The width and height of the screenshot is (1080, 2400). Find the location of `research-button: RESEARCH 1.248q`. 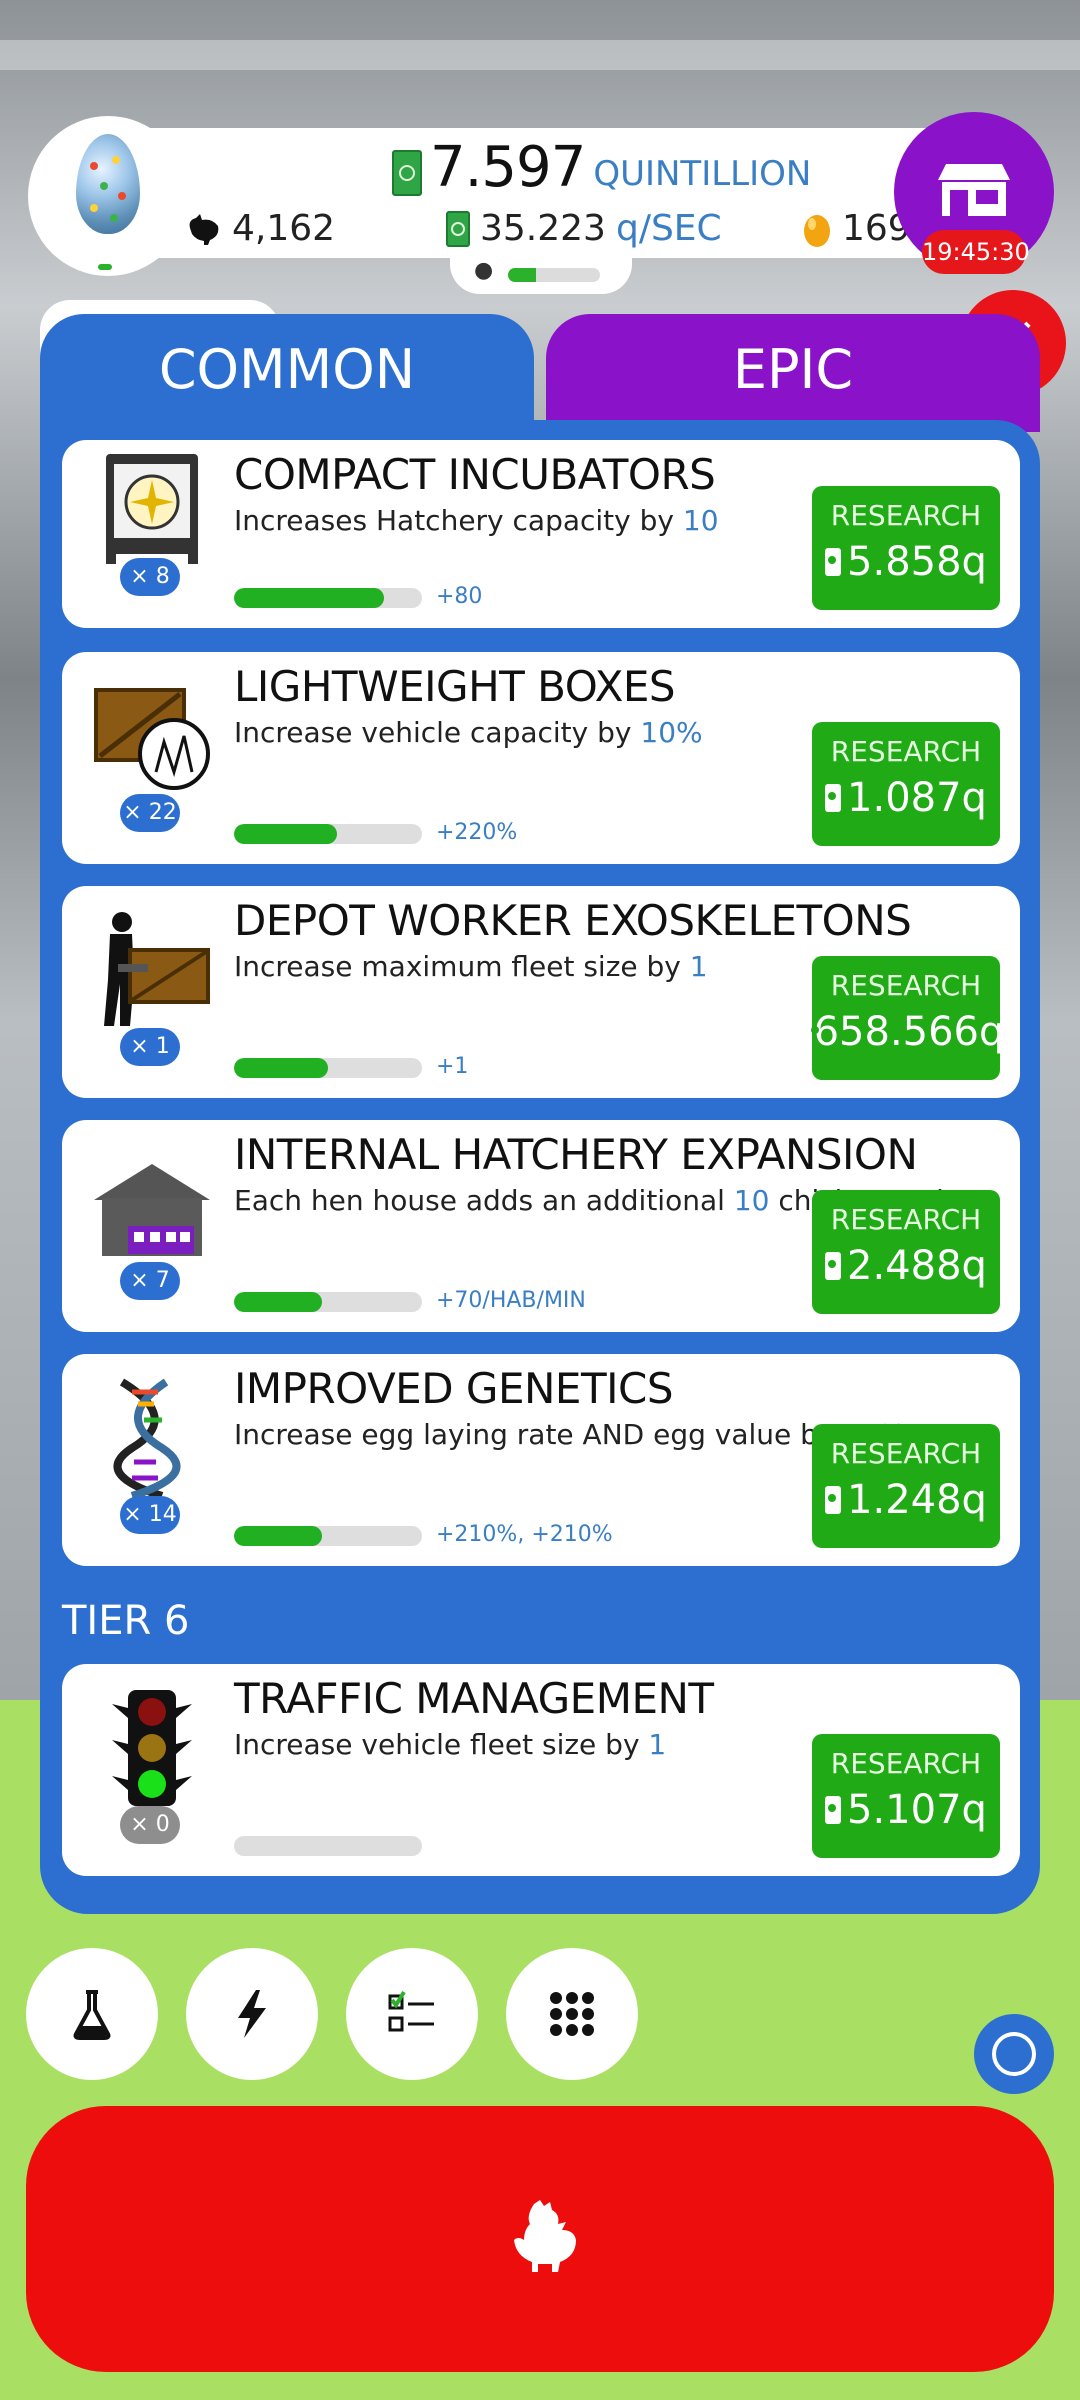

research-button: RESEARCH 1.248q is located at coordinates (906, 1486).